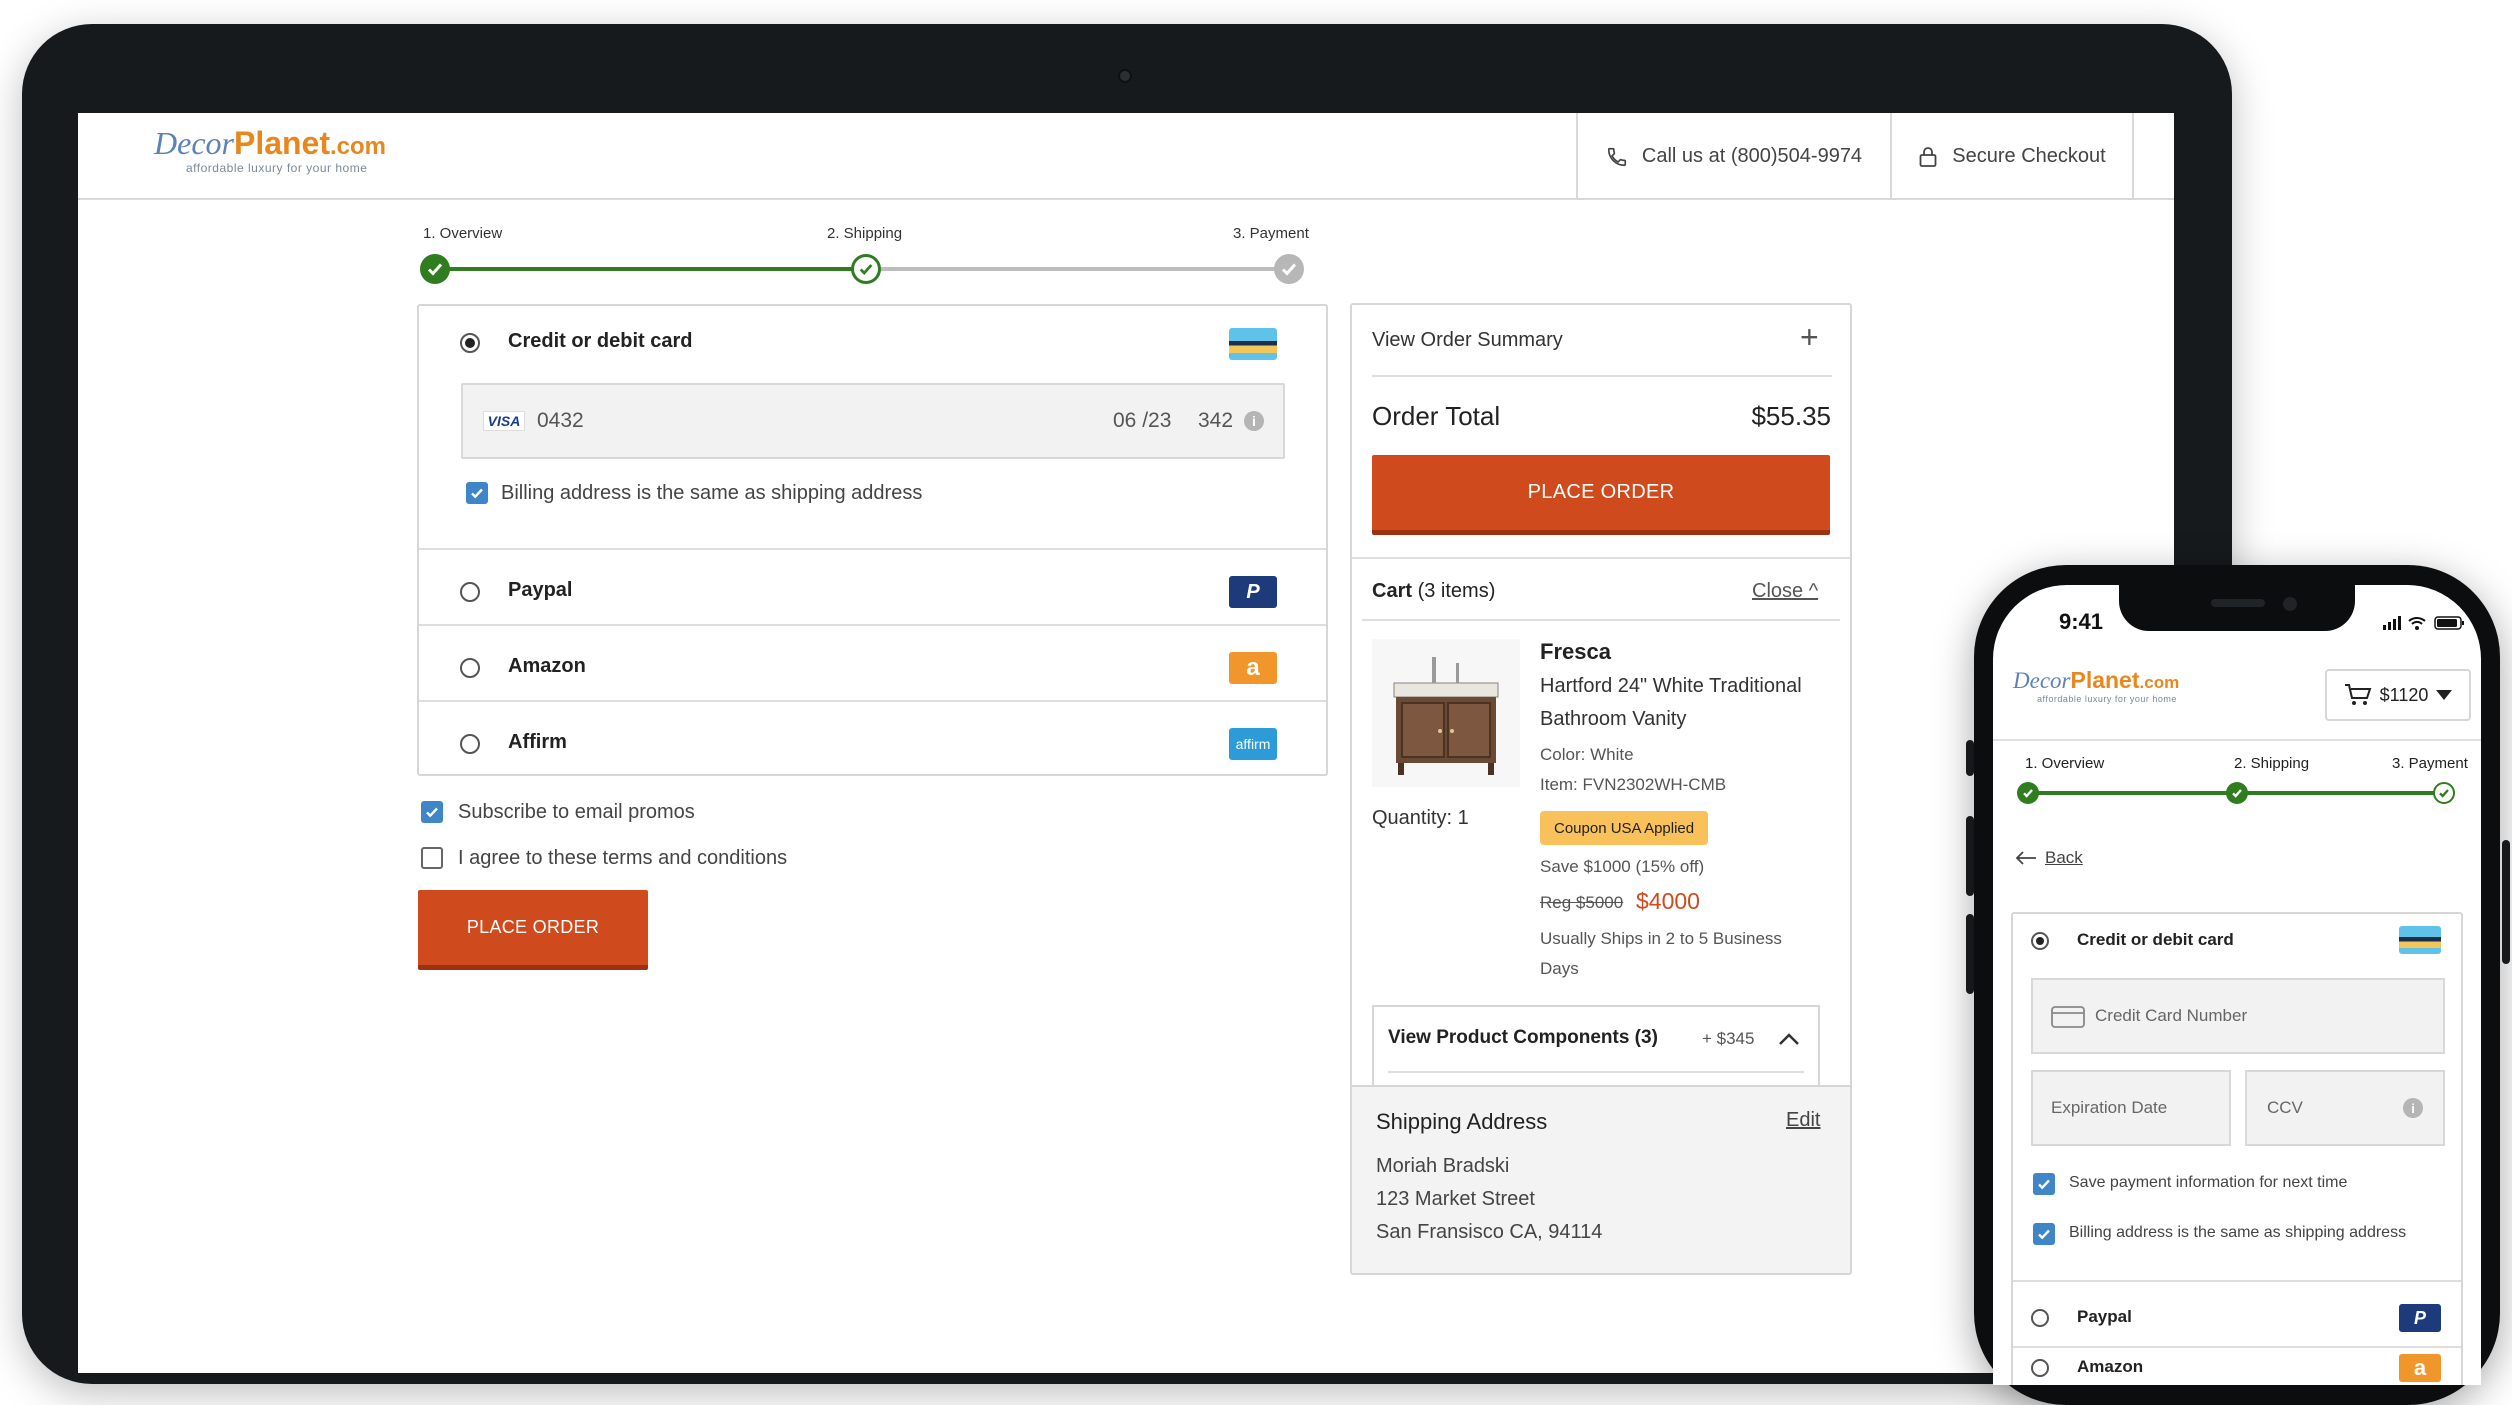 The width and height of the screenshot is (2512, 1405). I want to click on coupon-badge: Coupon USA Applied, so click(1624, 828).